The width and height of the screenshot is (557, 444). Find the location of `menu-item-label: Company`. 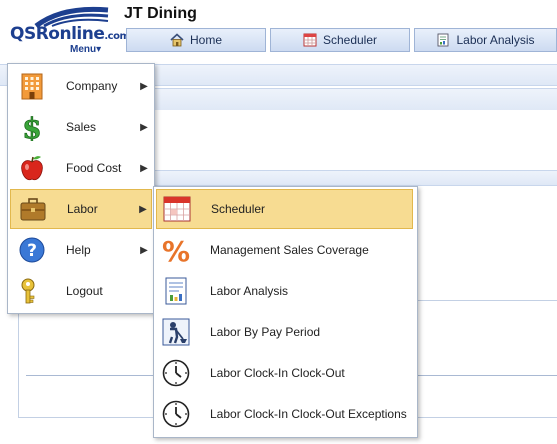

menu-item-label: Company is located at coordinates (92, 86).